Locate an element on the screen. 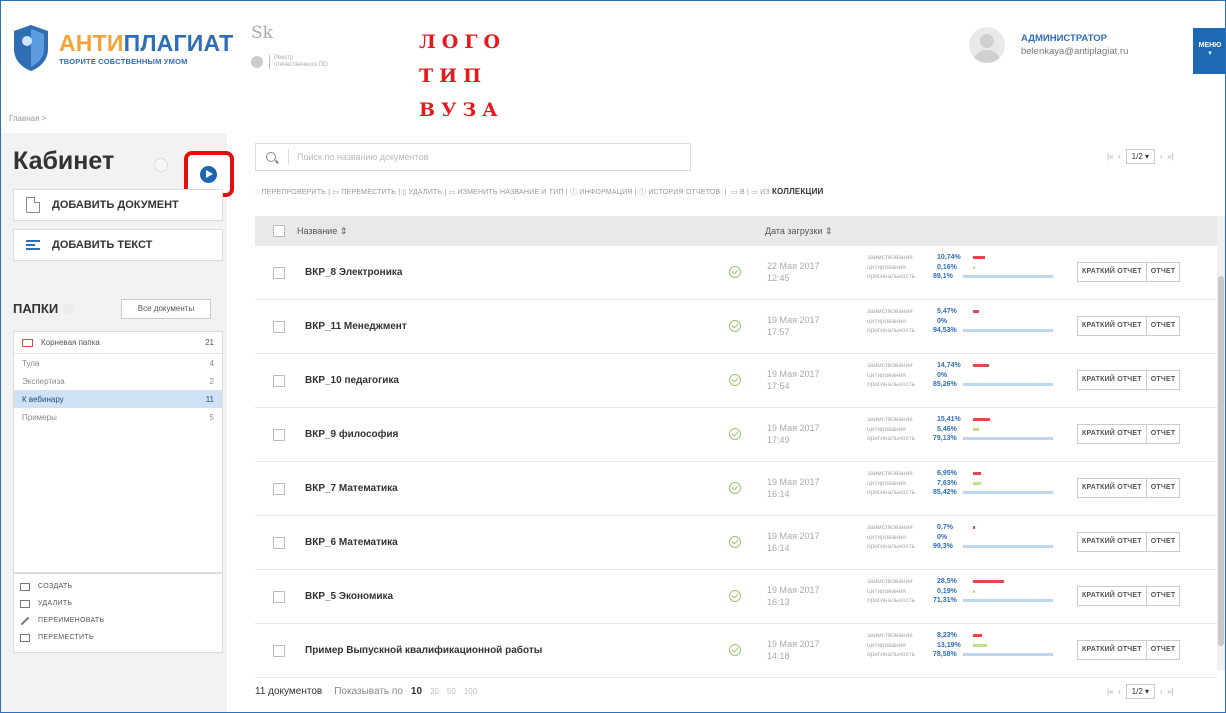 This screenshot has height=713, width=1226. document-name: ВКР_9 философия is located at coordinates (513, 434).